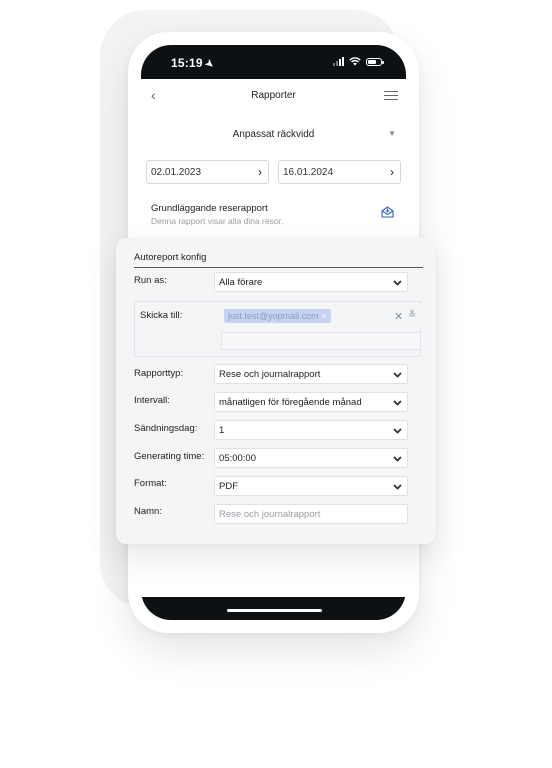 The image size is (552, 768). What do you see at coordinates (237, 458) in the screenshot?
I see `generating-time-value: 05:00:00` at bounding box center [237, 458].